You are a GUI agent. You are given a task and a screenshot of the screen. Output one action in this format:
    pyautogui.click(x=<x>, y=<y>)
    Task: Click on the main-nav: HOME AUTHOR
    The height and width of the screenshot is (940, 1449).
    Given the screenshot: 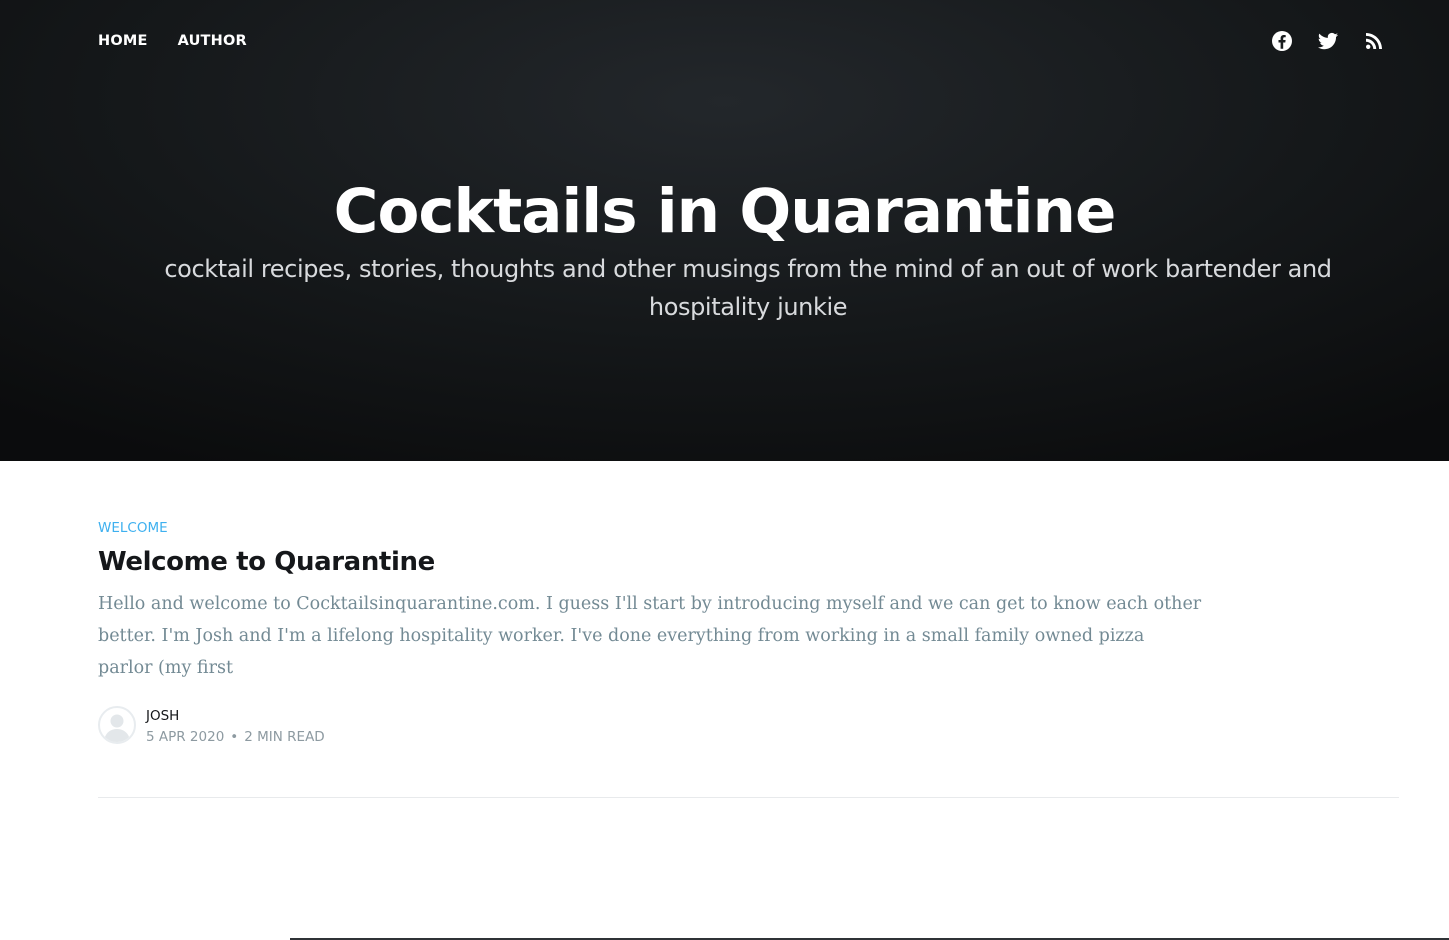 What is the action you would take?
    pyautogui.click(x=172, y=41)
    